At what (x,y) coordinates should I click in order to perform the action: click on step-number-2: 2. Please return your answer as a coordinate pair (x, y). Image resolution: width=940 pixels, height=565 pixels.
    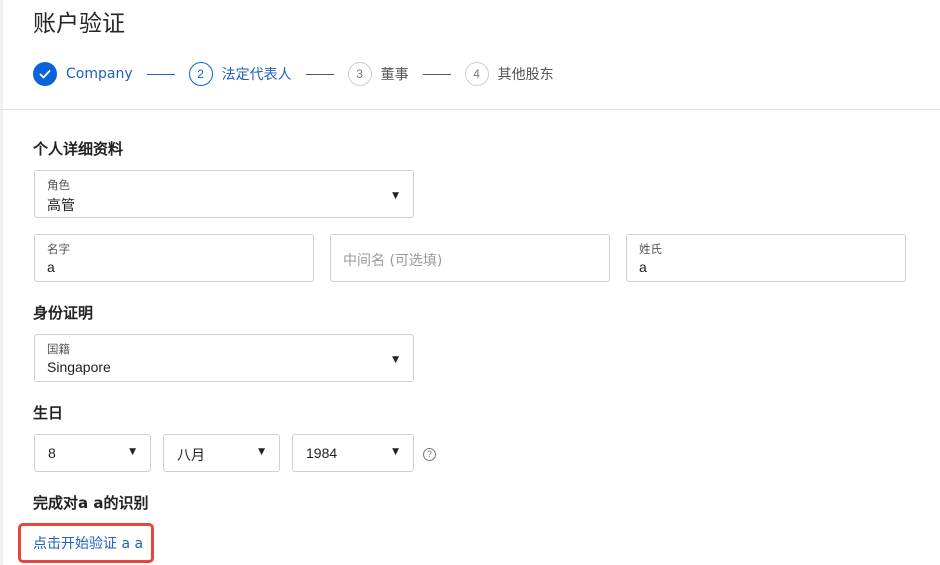
    Looking at the image, I should click on (200, 74).